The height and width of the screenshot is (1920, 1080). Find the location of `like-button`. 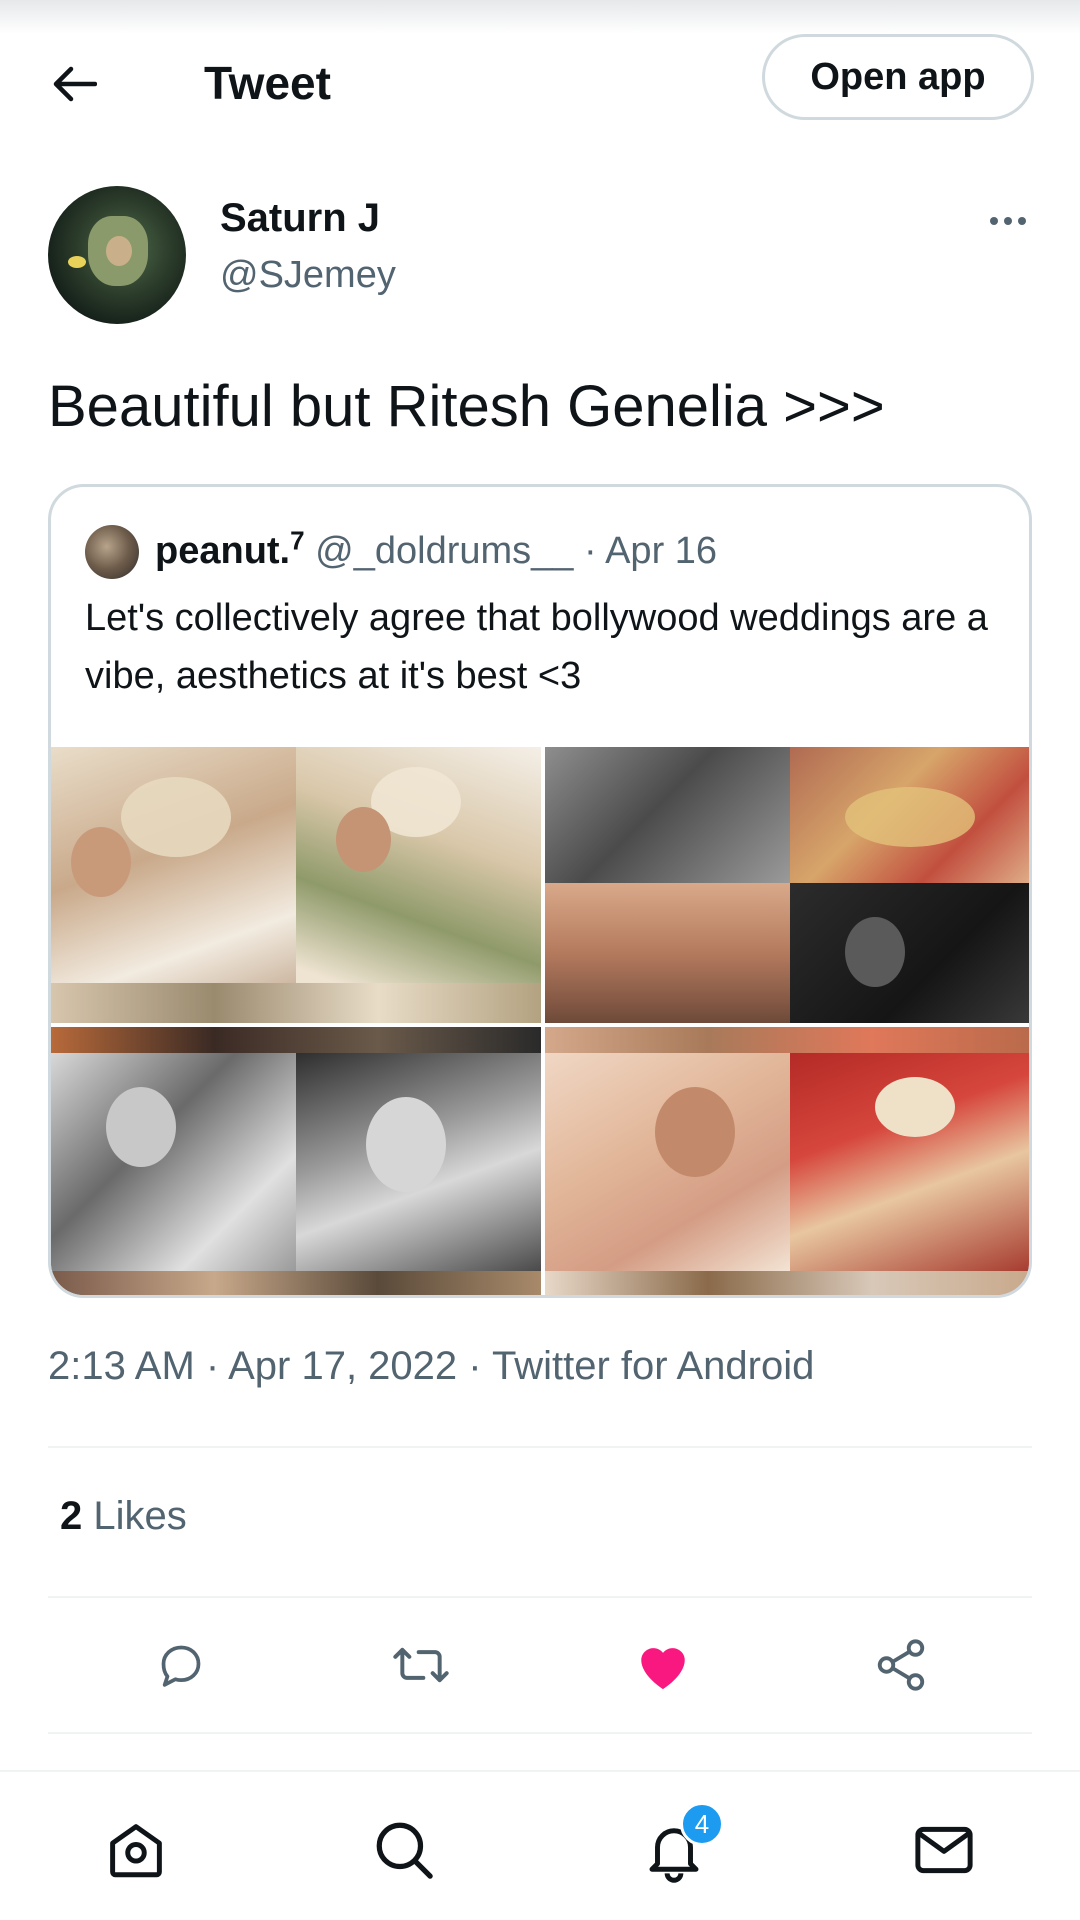

like-button is located at coordinates (663, 1665).